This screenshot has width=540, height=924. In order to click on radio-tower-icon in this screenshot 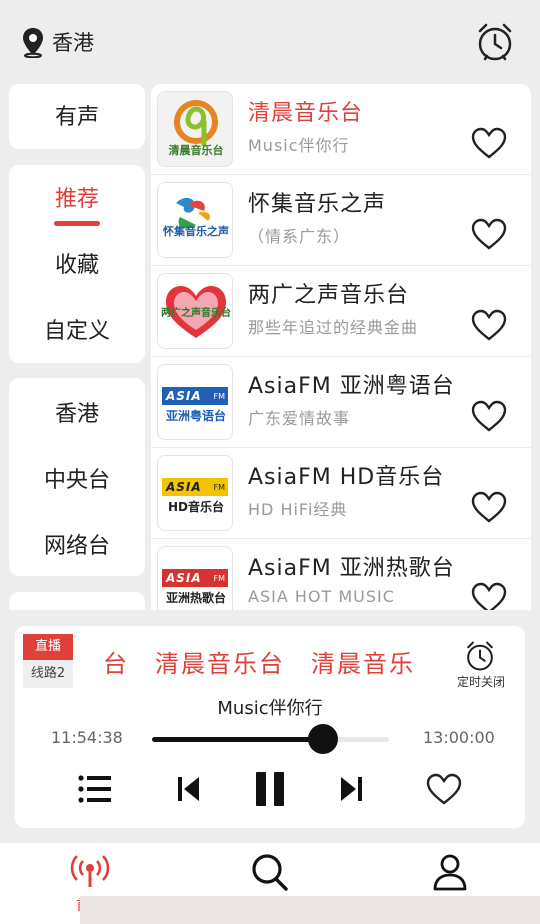, I will do `click(90, 871)`.